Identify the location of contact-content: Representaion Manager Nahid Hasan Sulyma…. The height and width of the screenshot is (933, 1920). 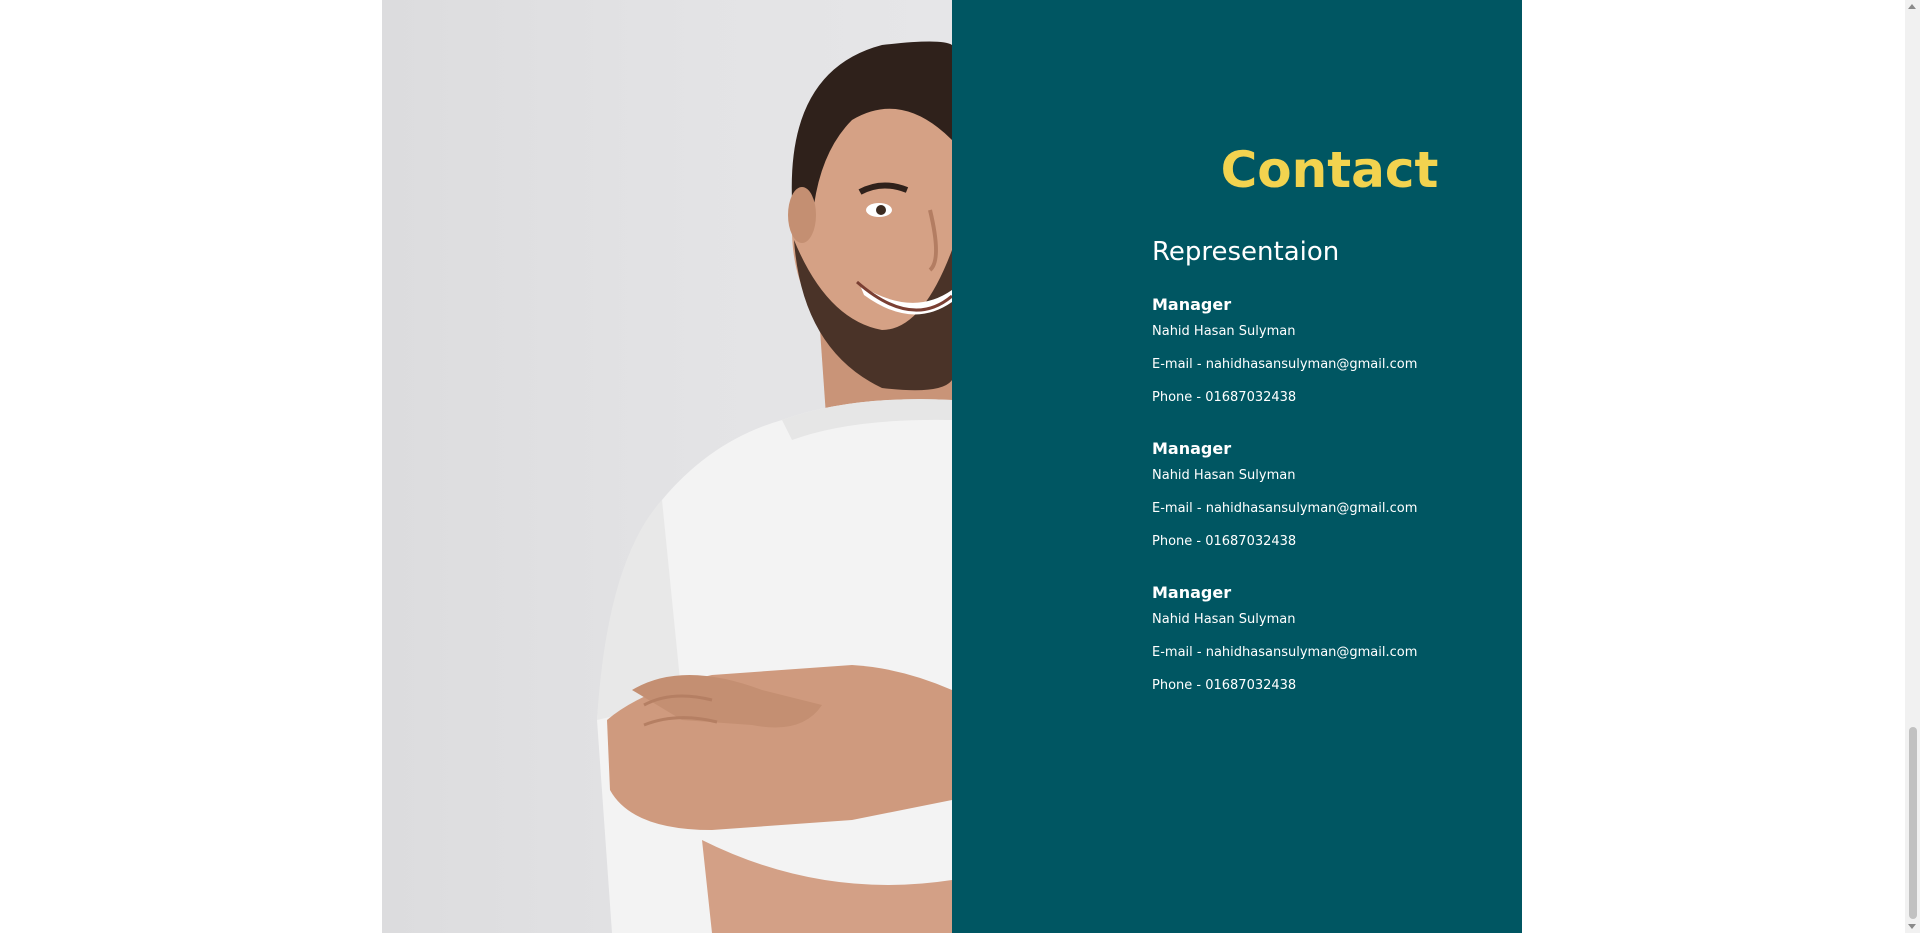
(1332, 479).